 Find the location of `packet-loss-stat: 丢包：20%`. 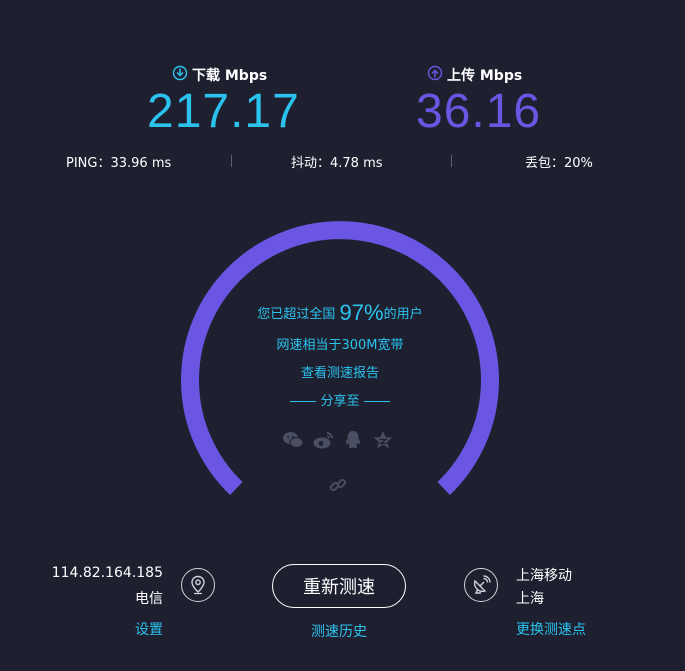

packet-loss-stat: 丢包：20% is located at coordinates (559, 163).